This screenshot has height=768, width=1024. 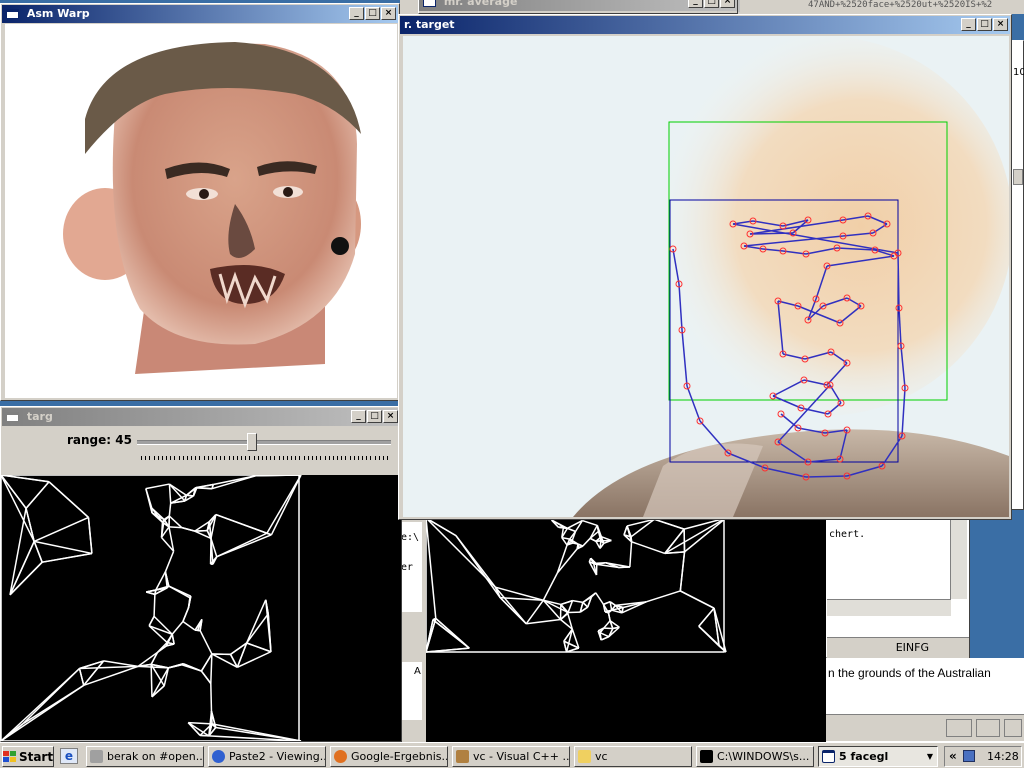 I want to click on window-title: targ, so click(x=39, y=416).